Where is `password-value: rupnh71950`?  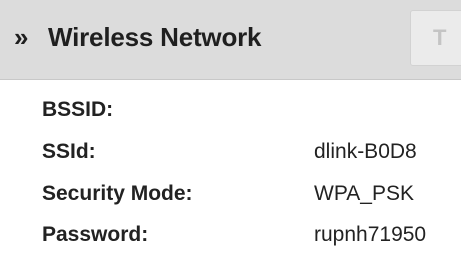
password-value: rupnh71950 is located at coordinates (370, 234).